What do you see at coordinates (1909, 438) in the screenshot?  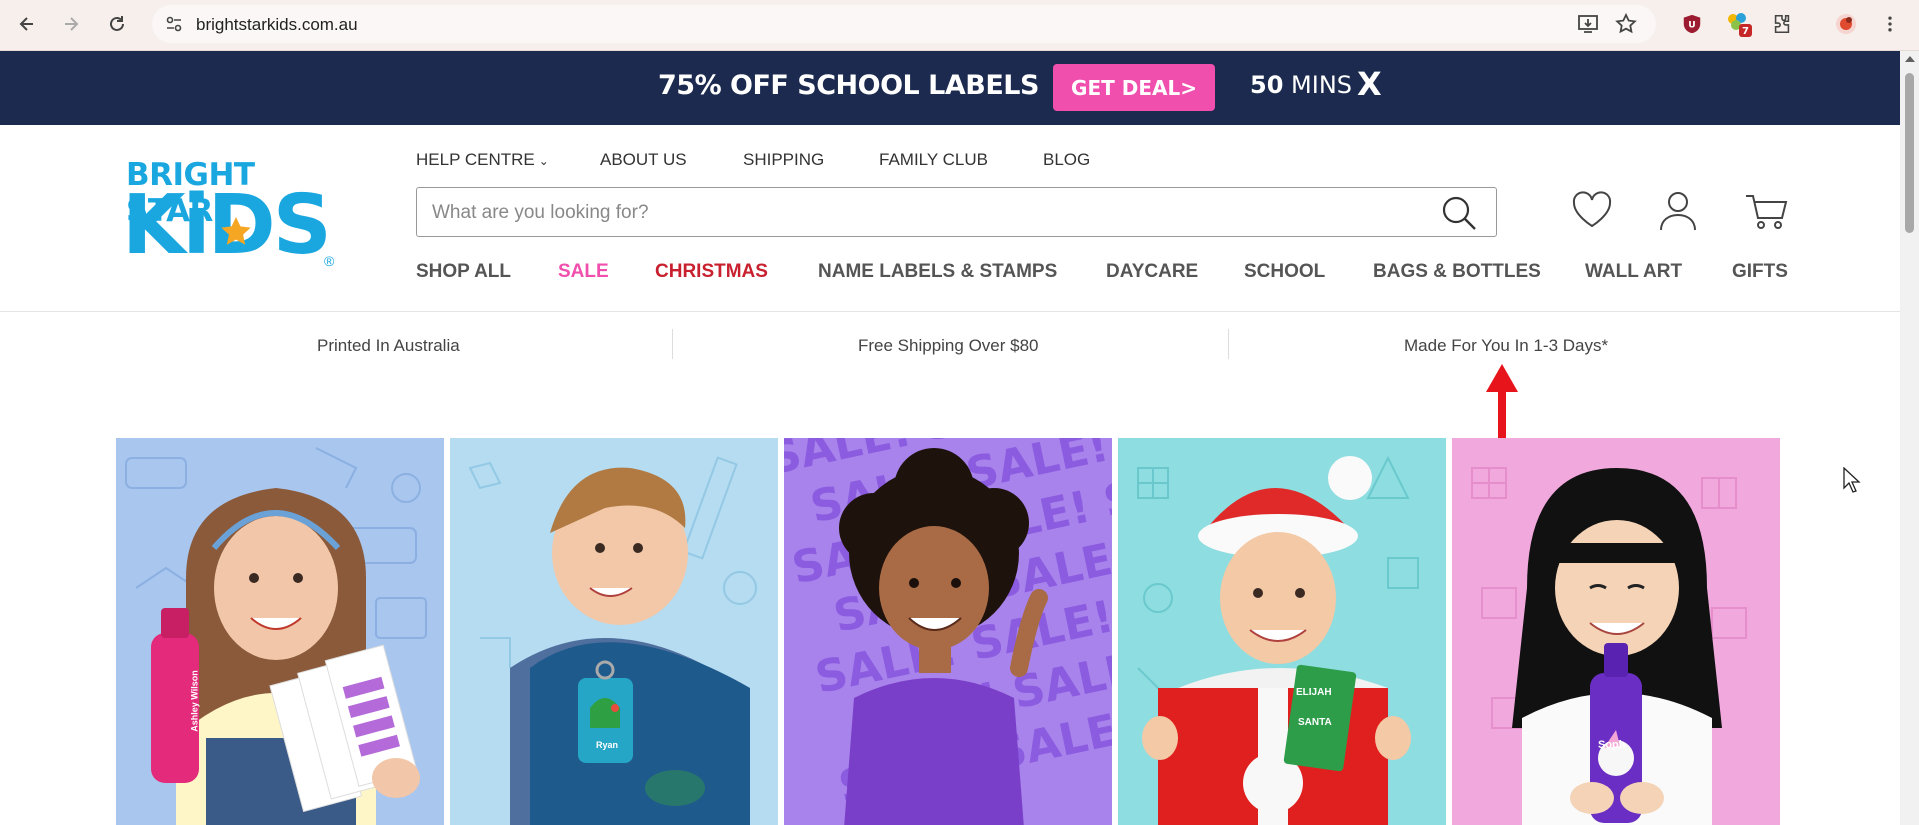 I see `page-scrollbar` at bounding box center [1909, 438].